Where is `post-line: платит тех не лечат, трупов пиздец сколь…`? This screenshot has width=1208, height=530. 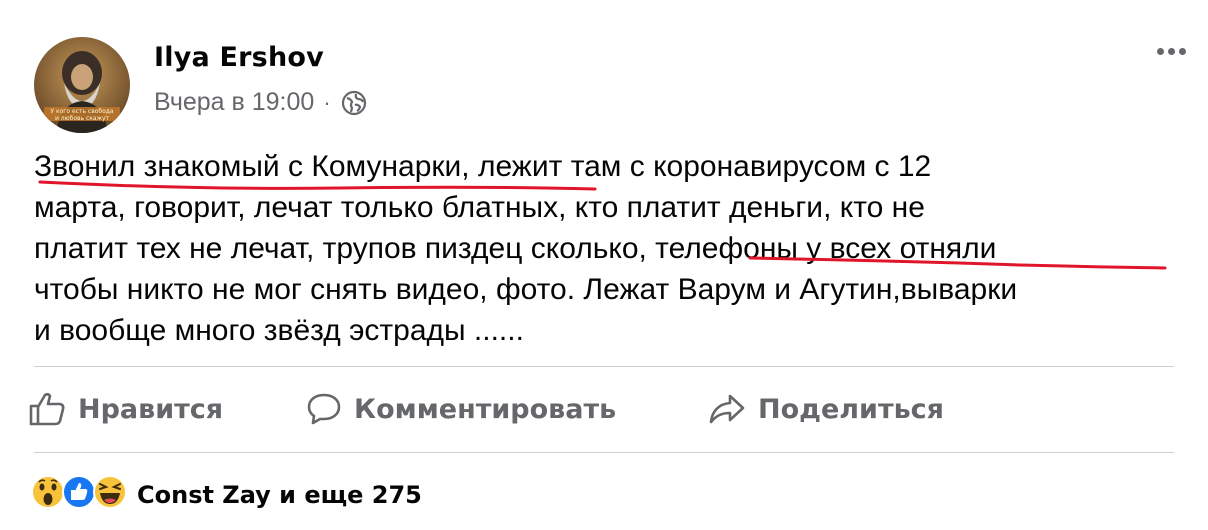
post-line: платит тех не лечат, трупов пиздец сколь… is located at coordinates (515, 248).